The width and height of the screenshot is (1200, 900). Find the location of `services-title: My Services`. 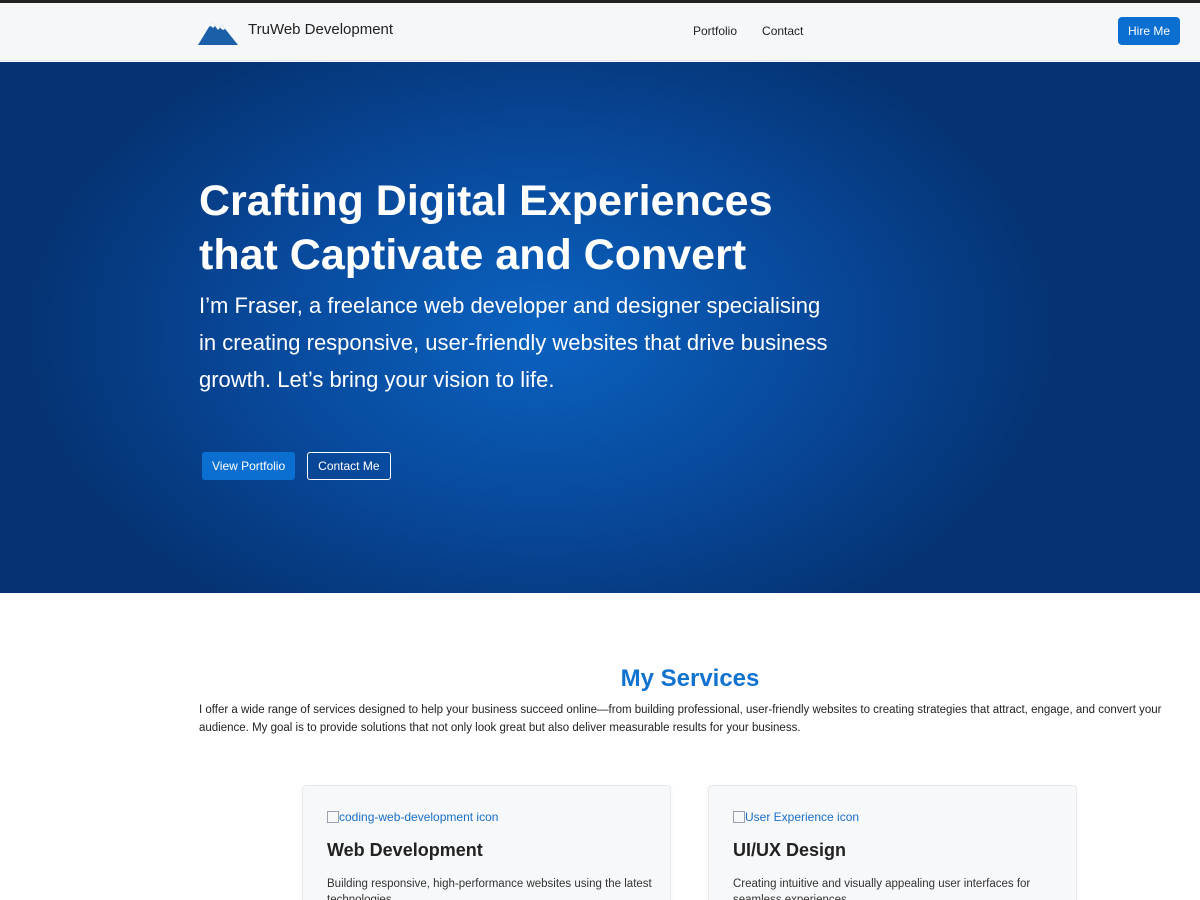

services-title: My Services is located at coordinates (690, 678).